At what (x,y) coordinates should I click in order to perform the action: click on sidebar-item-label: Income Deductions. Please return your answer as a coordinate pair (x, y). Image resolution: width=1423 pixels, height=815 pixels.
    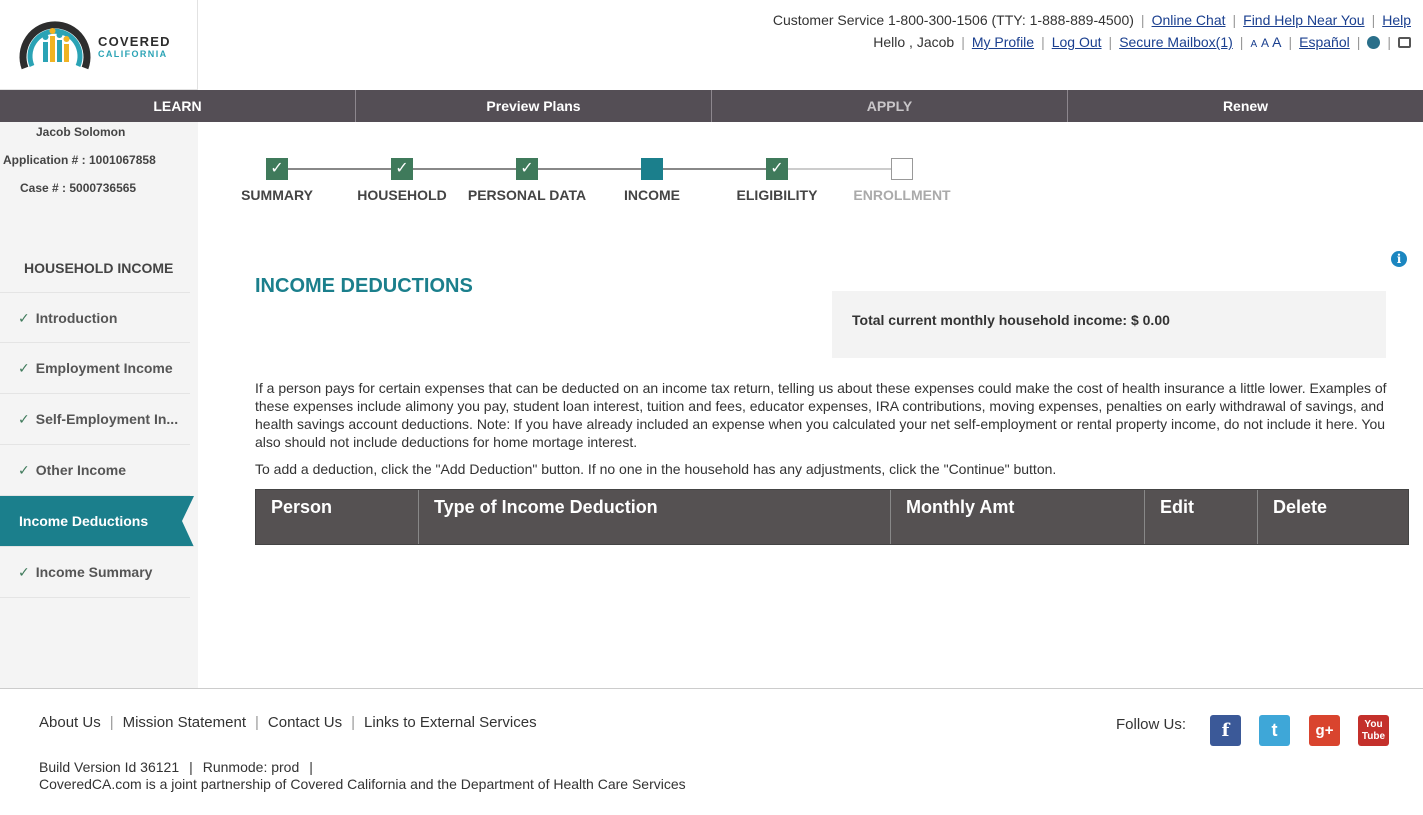
    Looking at the image, I should click on (84, 521).